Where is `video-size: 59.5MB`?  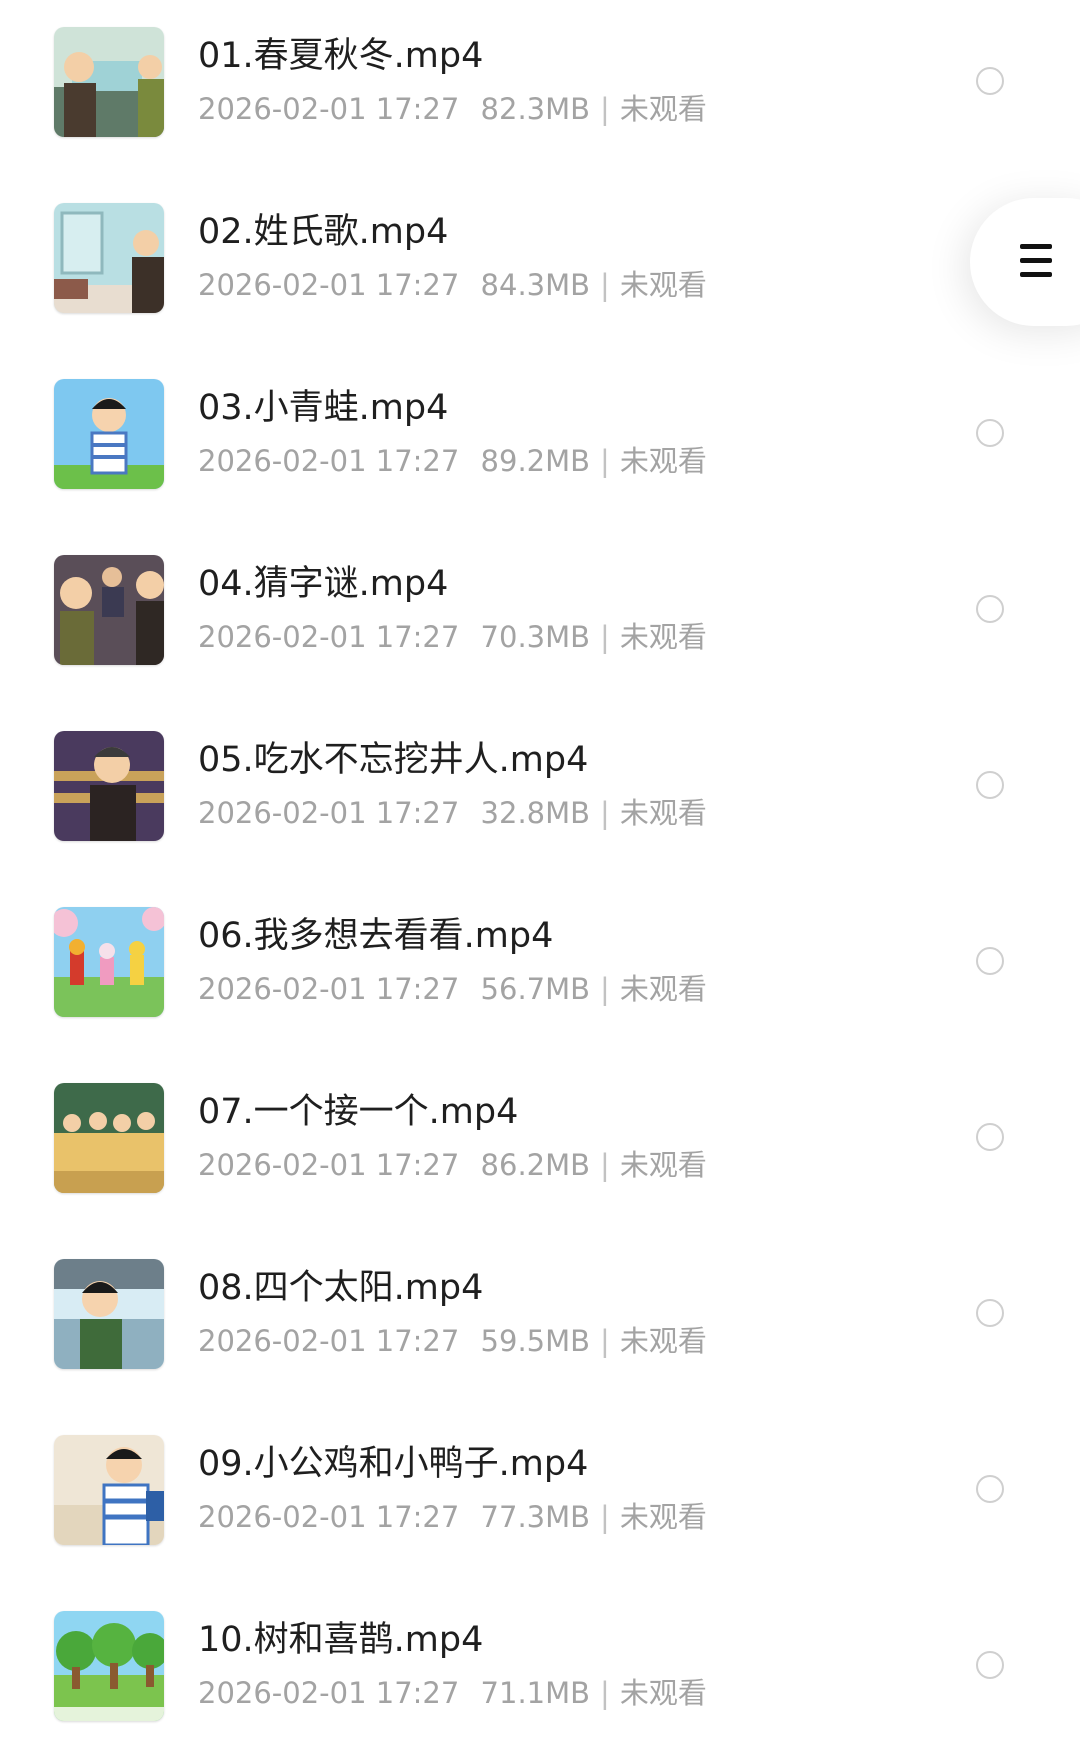 video-size: 59.5MB is located at coordinates (535, 1341).